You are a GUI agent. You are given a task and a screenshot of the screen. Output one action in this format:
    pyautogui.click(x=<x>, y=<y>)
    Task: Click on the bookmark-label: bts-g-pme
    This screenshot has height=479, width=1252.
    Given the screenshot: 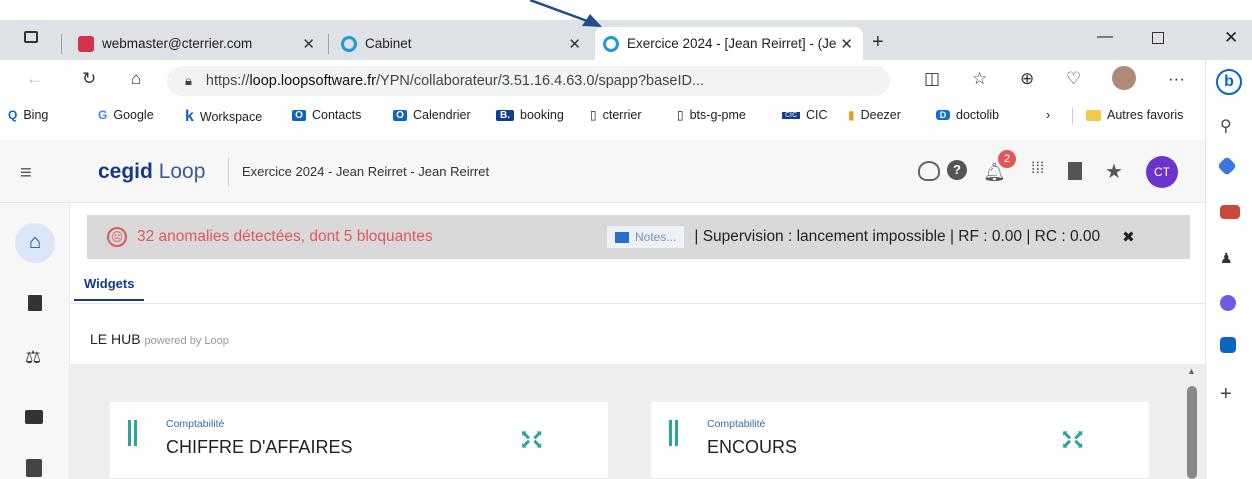 What is the action you would take?
    pyautogui.click(x=717, y=115)
    